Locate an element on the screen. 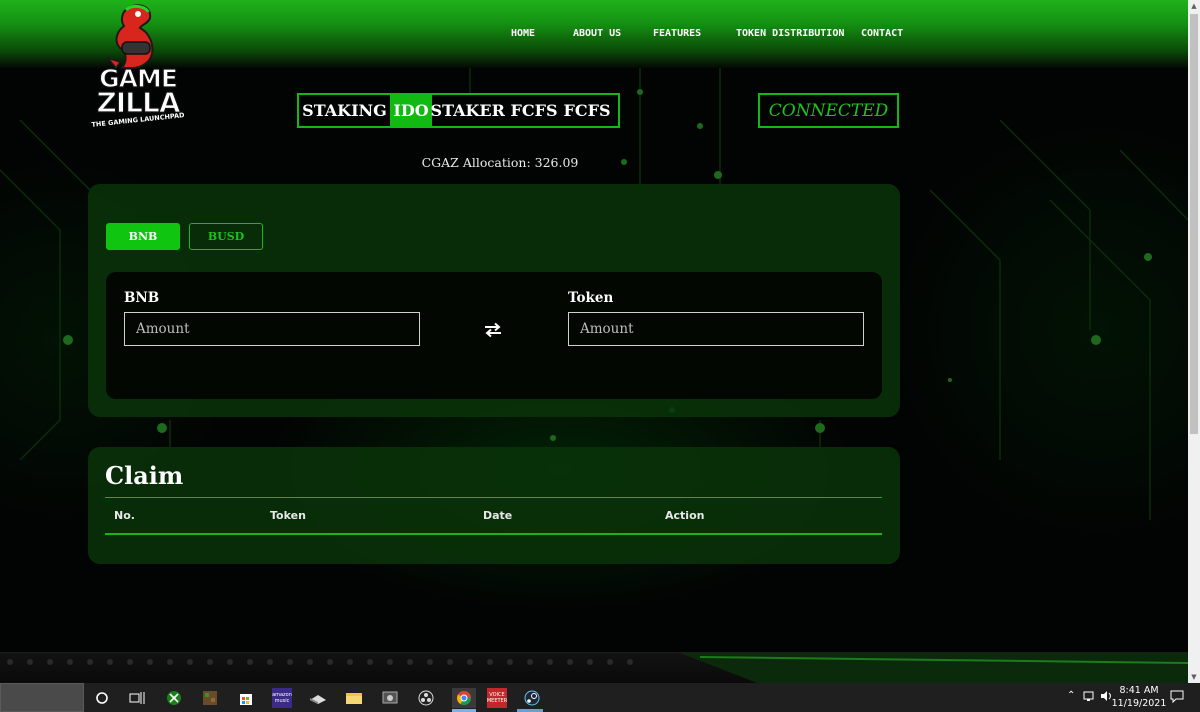  scroll-down-icon: ▼ is located at coordinates (1194, 677).